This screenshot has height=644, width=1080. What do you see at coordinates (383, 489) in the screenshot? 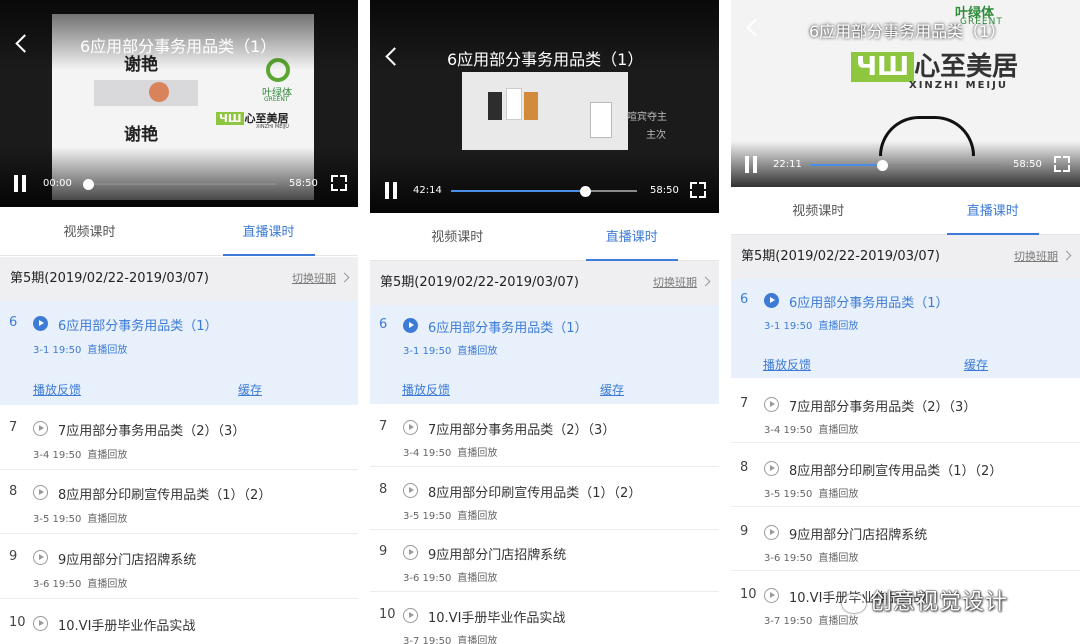
I see `lesson-number: 8` at bounding box center [383, 489].